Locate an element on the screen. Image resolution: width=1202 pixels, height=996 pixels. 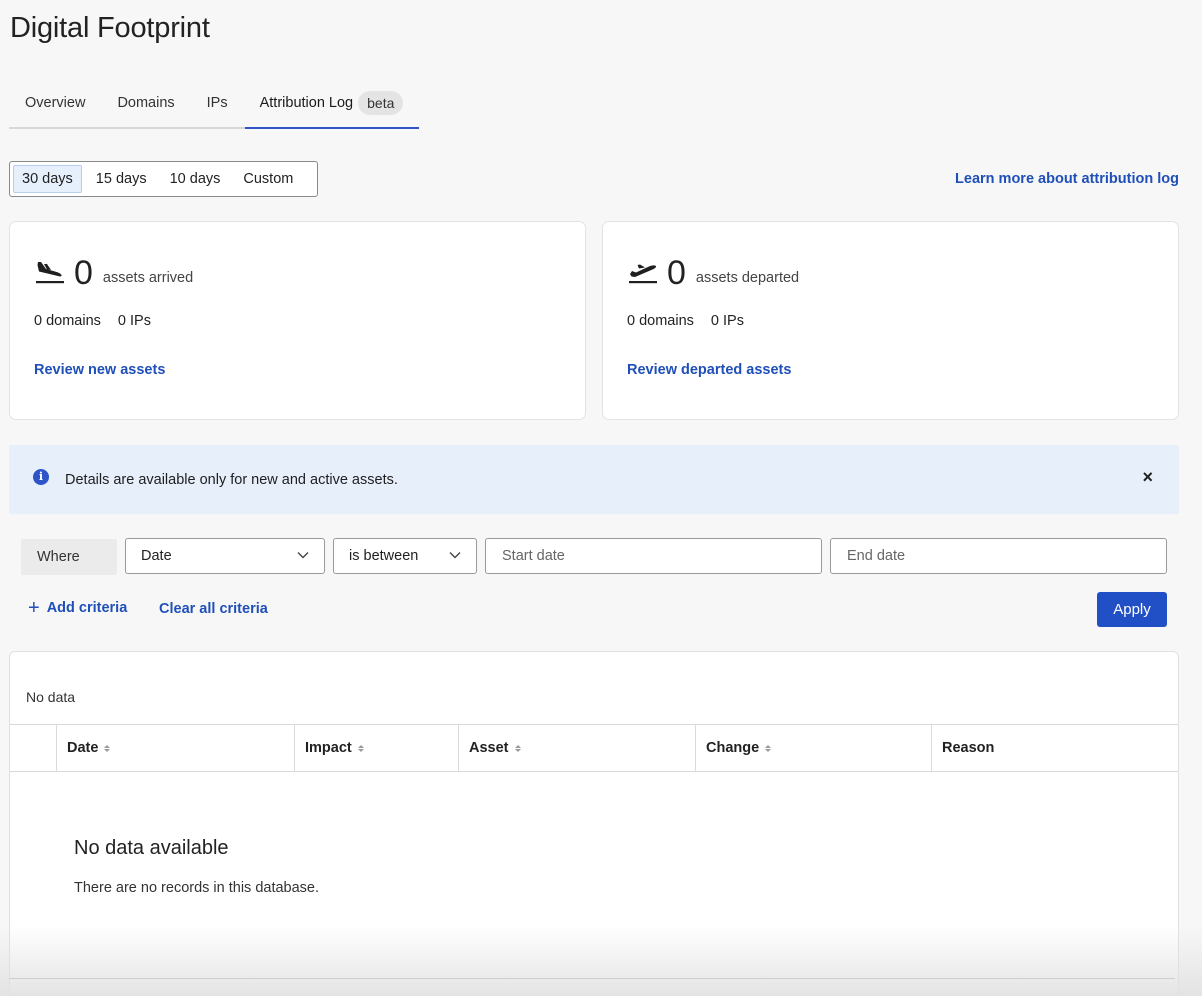
add-criteria-button: + Add criteria is located at coordinates (78, 608).